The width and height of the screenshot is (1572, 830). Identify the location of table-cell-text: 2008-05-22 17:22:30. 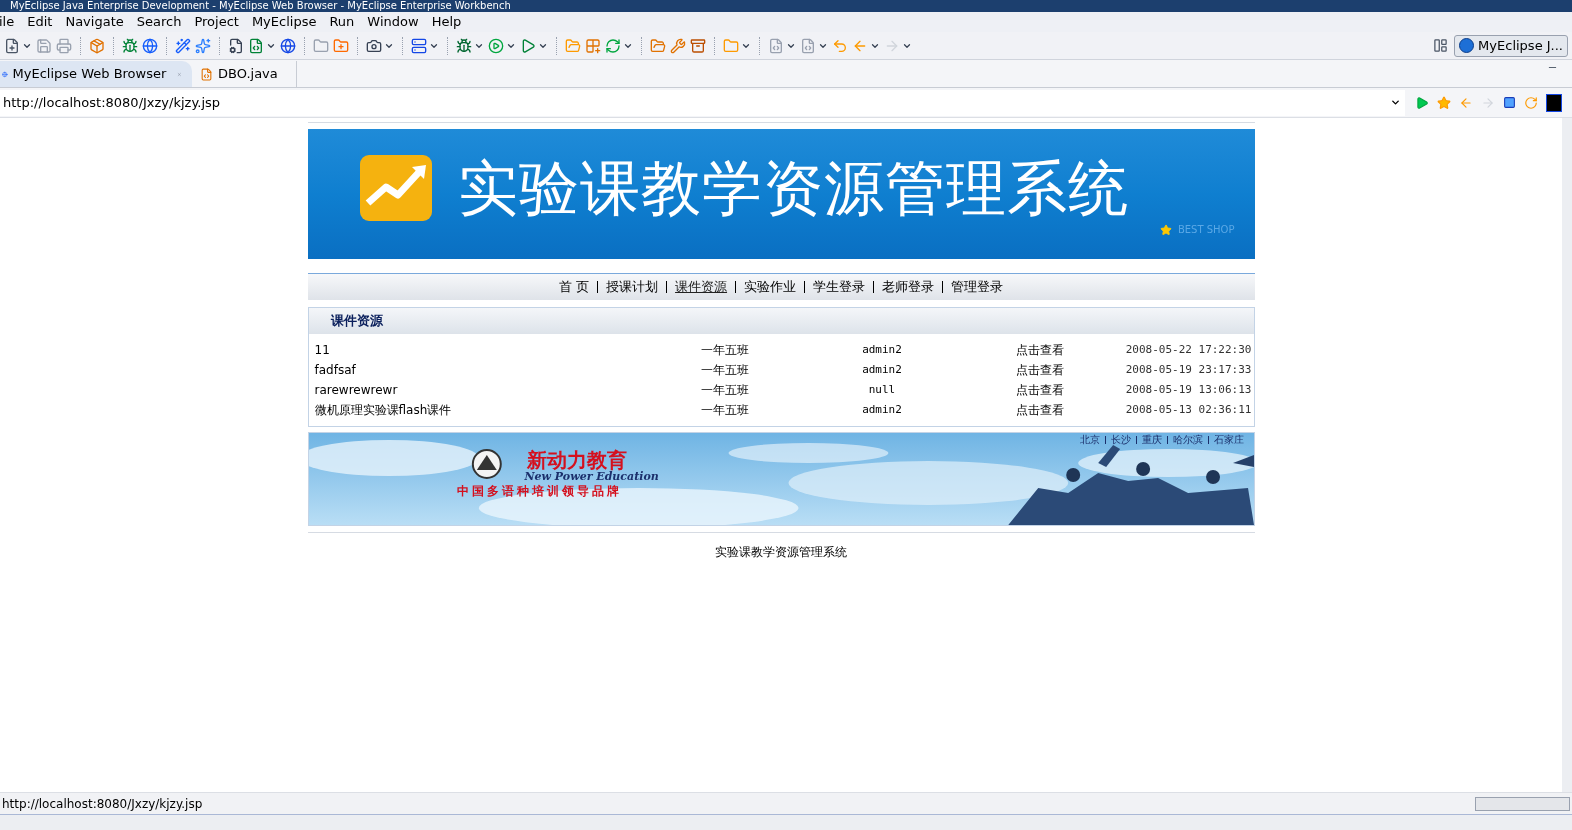
(1188, 349).